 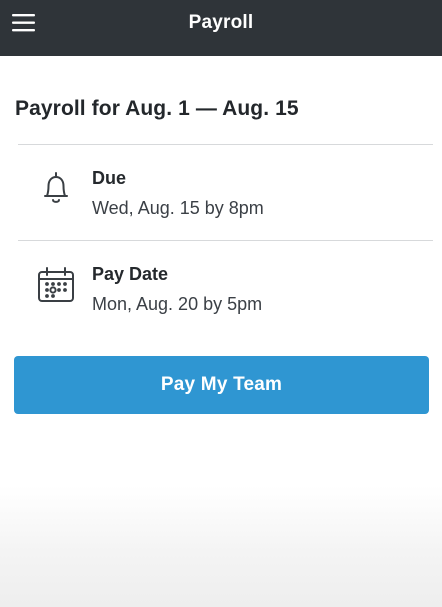 I want to click on due-label: Due, so click(x=109, y=178).